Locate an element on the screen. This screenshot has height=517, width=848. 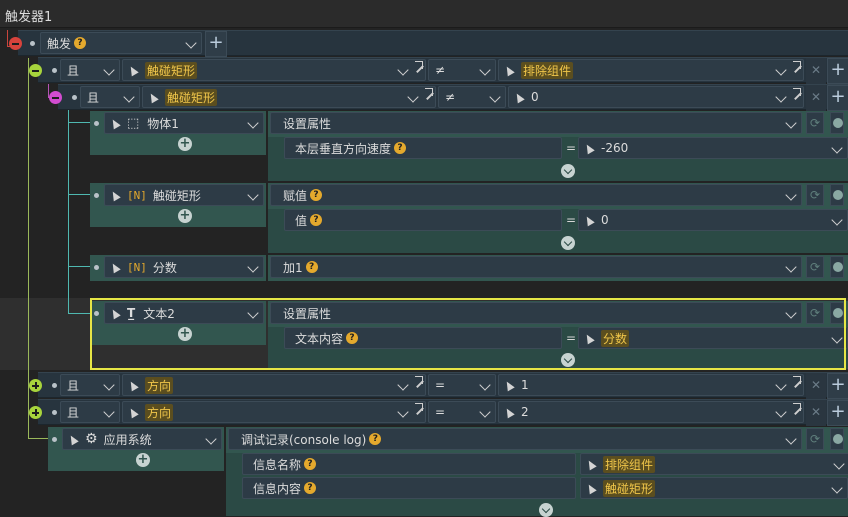
param-panel: 本层垂直方向速度? = -260 is located at coordinates (558, 159).